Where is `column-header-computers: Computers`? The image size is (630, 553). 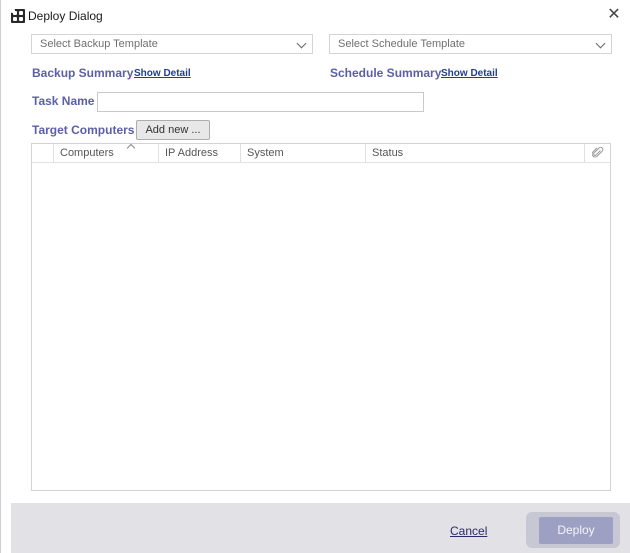
column-header-computers: Computers is located at coordinates (105, 153).